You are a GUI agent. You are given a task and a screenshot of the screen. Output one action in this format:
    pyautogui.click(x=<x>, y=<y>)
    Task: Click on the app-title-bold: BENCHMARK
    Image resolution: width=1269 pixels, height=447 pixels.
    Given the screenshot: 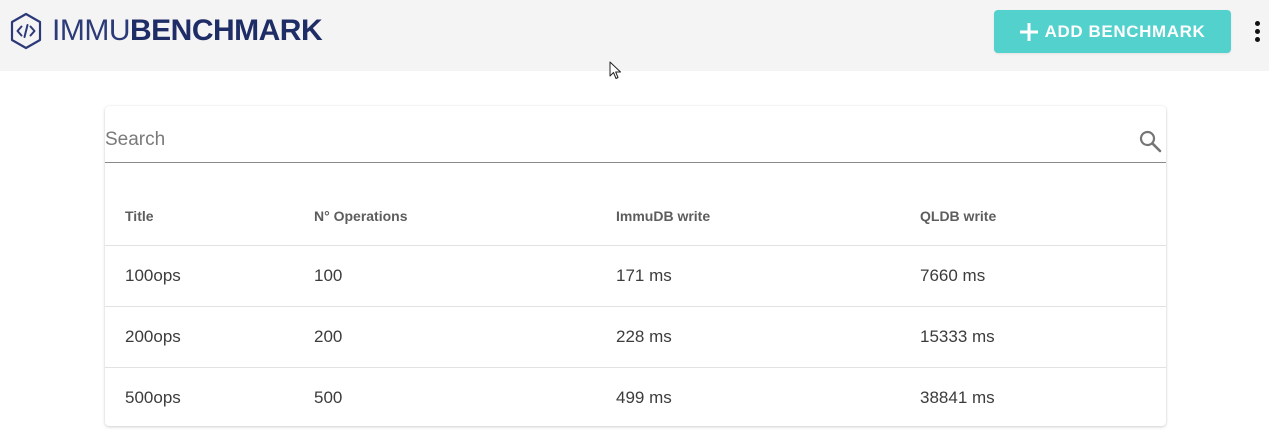 What is the action you would take?
    pyautogui.click(x=226, y=30)
    